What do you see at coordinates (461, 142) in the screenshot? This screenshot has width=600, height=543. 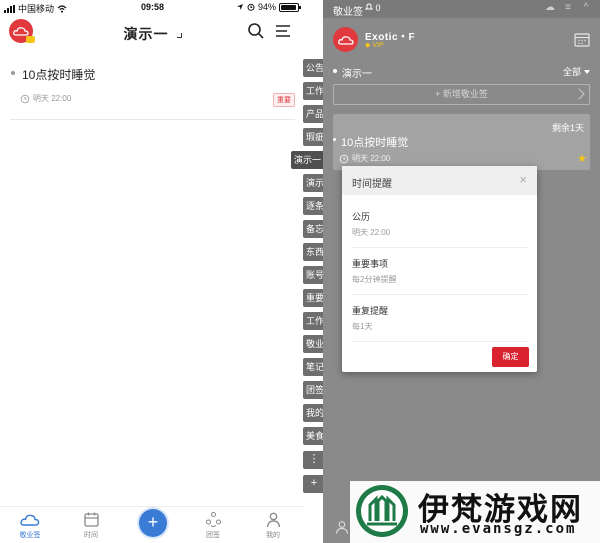 I see `note-card: 剩余1天 10点按时睡觉 明天 22:00 ★` at bounding box center [461, 142].